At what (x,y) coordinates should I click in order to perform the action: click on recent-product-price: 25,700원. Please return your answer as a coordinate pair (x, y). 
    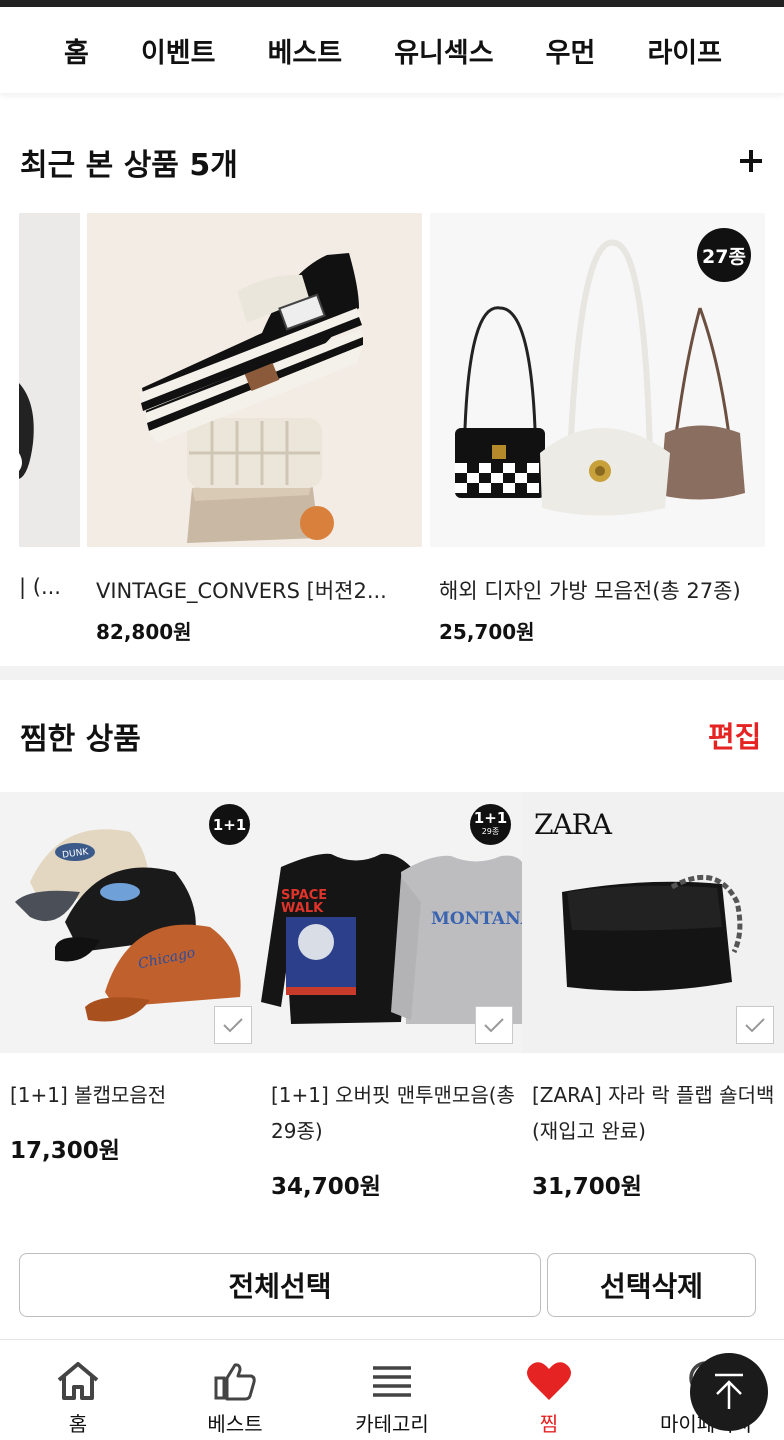
    Looking at the image, I should click on (487, 632).